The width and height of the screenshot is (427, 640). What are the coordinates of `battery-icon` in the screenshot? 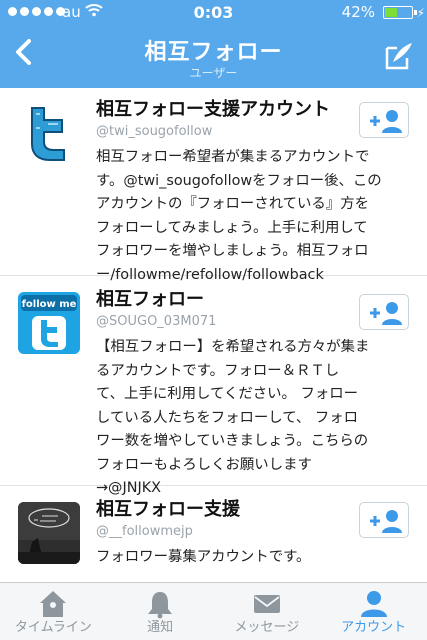 It's located at (400, 12).